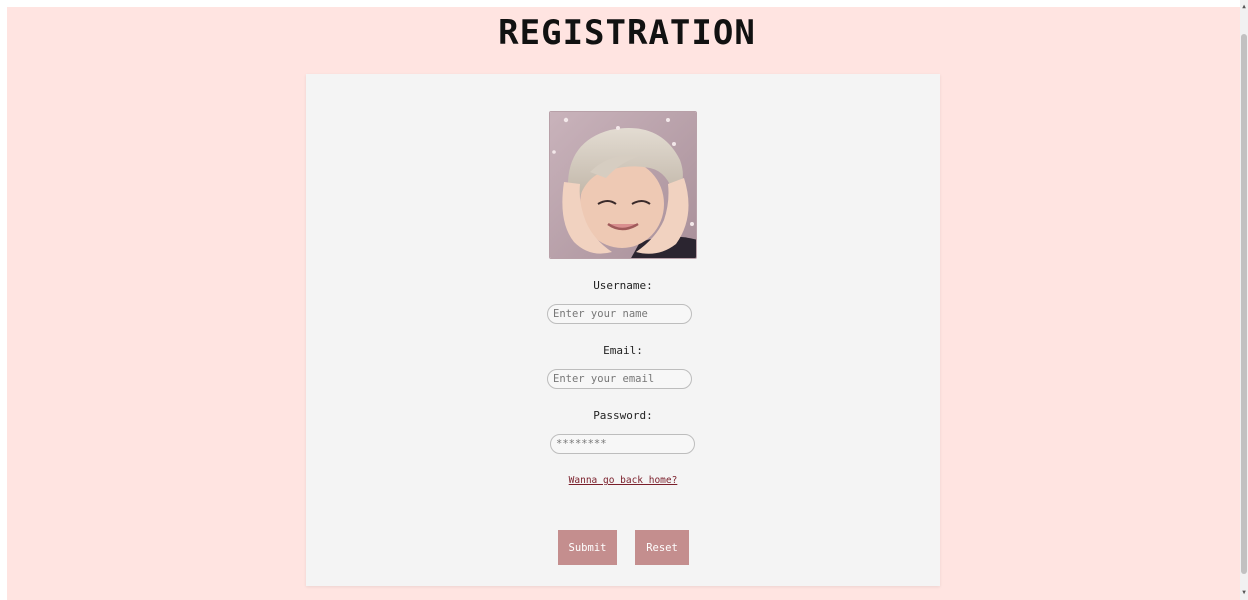  What do you see at coordinates (1244, 7) in the screenshot?
I see `scroll-up-arrow-icon: ▲` at bounding box center [1244, 7].